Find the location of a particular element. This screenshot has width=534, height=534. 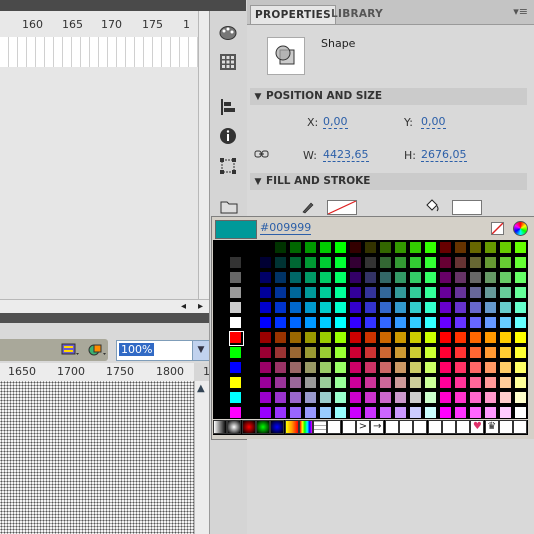

no-color-button is located at coordinates (497, 228).